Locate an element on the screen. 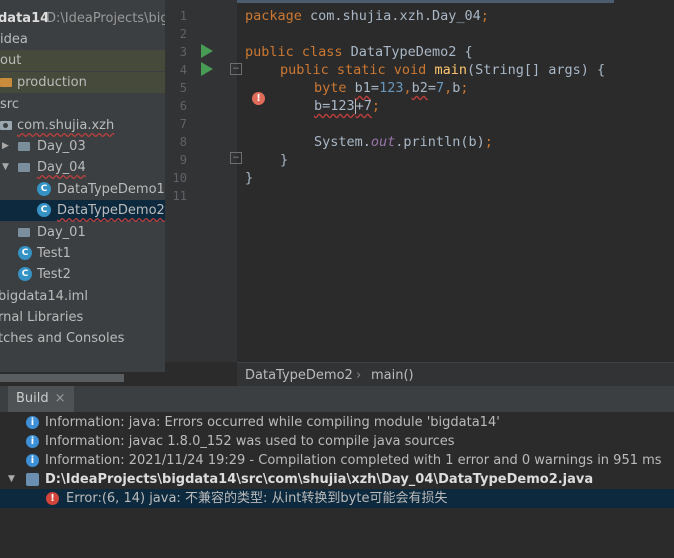 This screenshot has width=674, height=558. line-number: 10 is located at coordinates (179, 178).